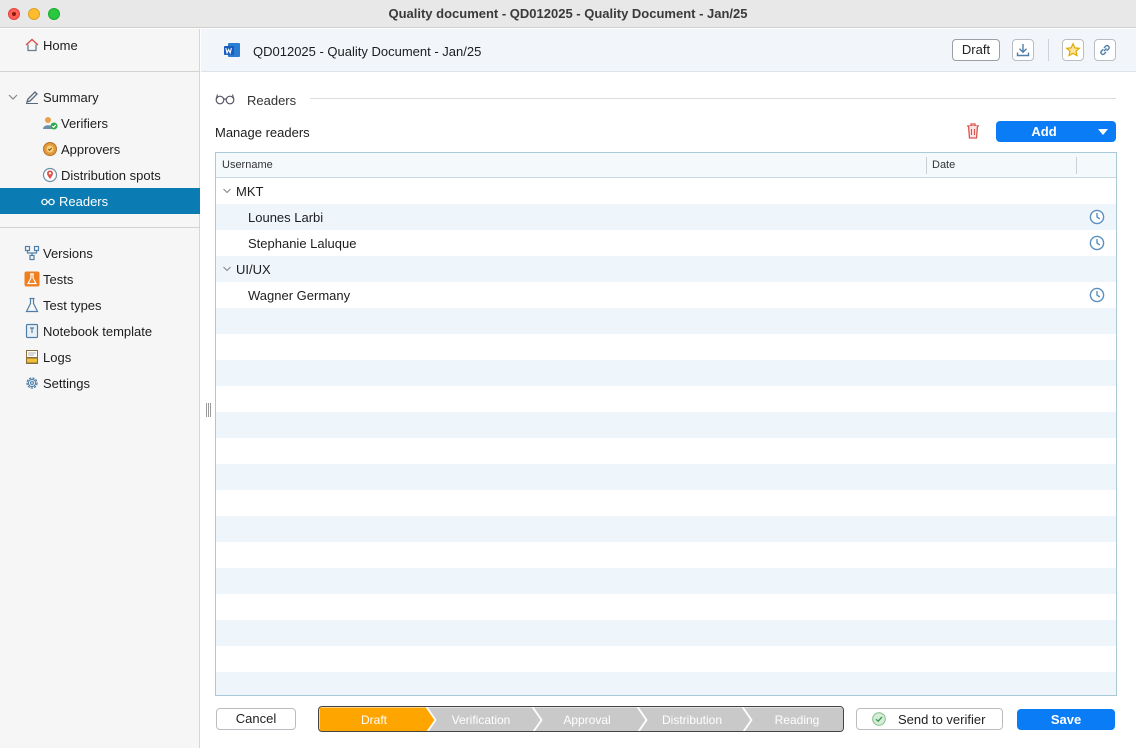 The width and height of the screenshot is (1136, 748). What do you see at coordinates (84, 201) in the screenshot?
I see `sidebar-item-label: Readers` at bounding box center [84, 201].